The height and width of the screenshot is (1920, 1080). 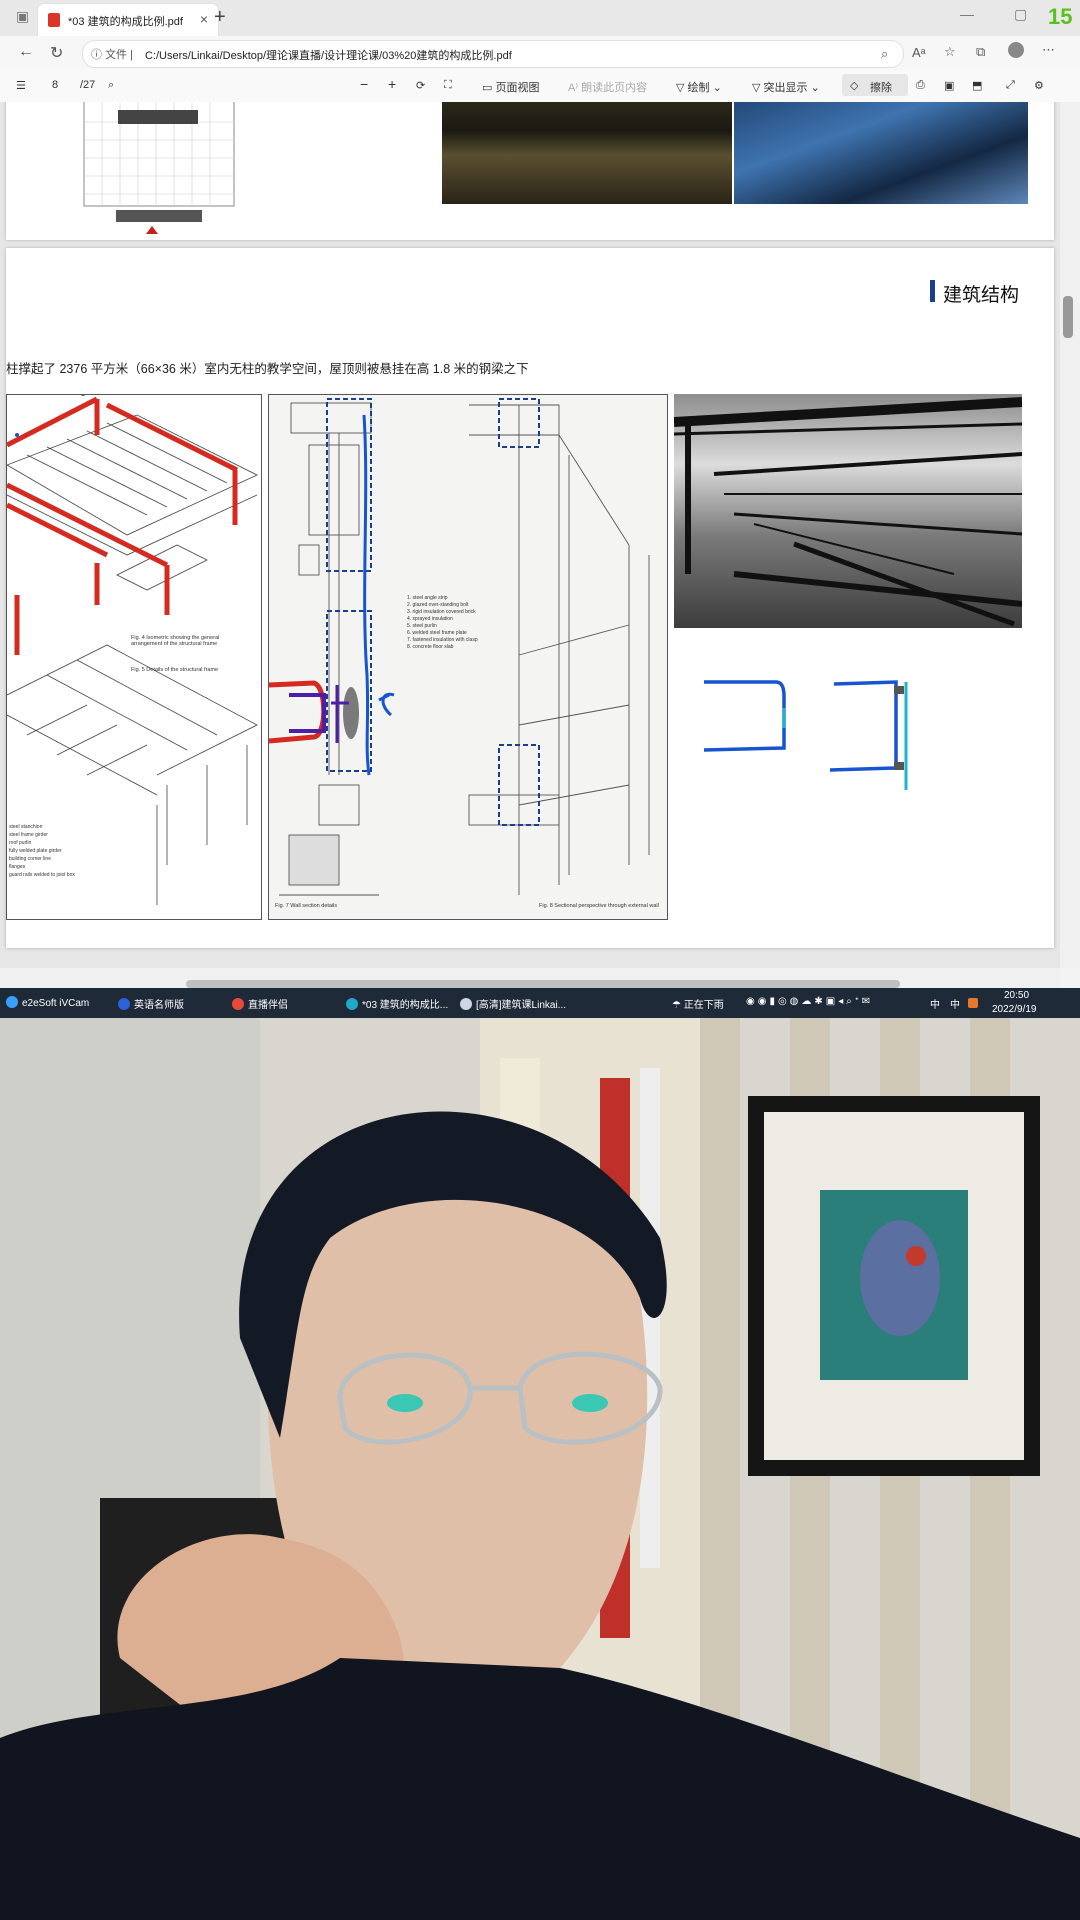 What do you see at coordinates (124, 1004) in the screenshot?
I see `app-icon` at bounding box center [124, 1004].